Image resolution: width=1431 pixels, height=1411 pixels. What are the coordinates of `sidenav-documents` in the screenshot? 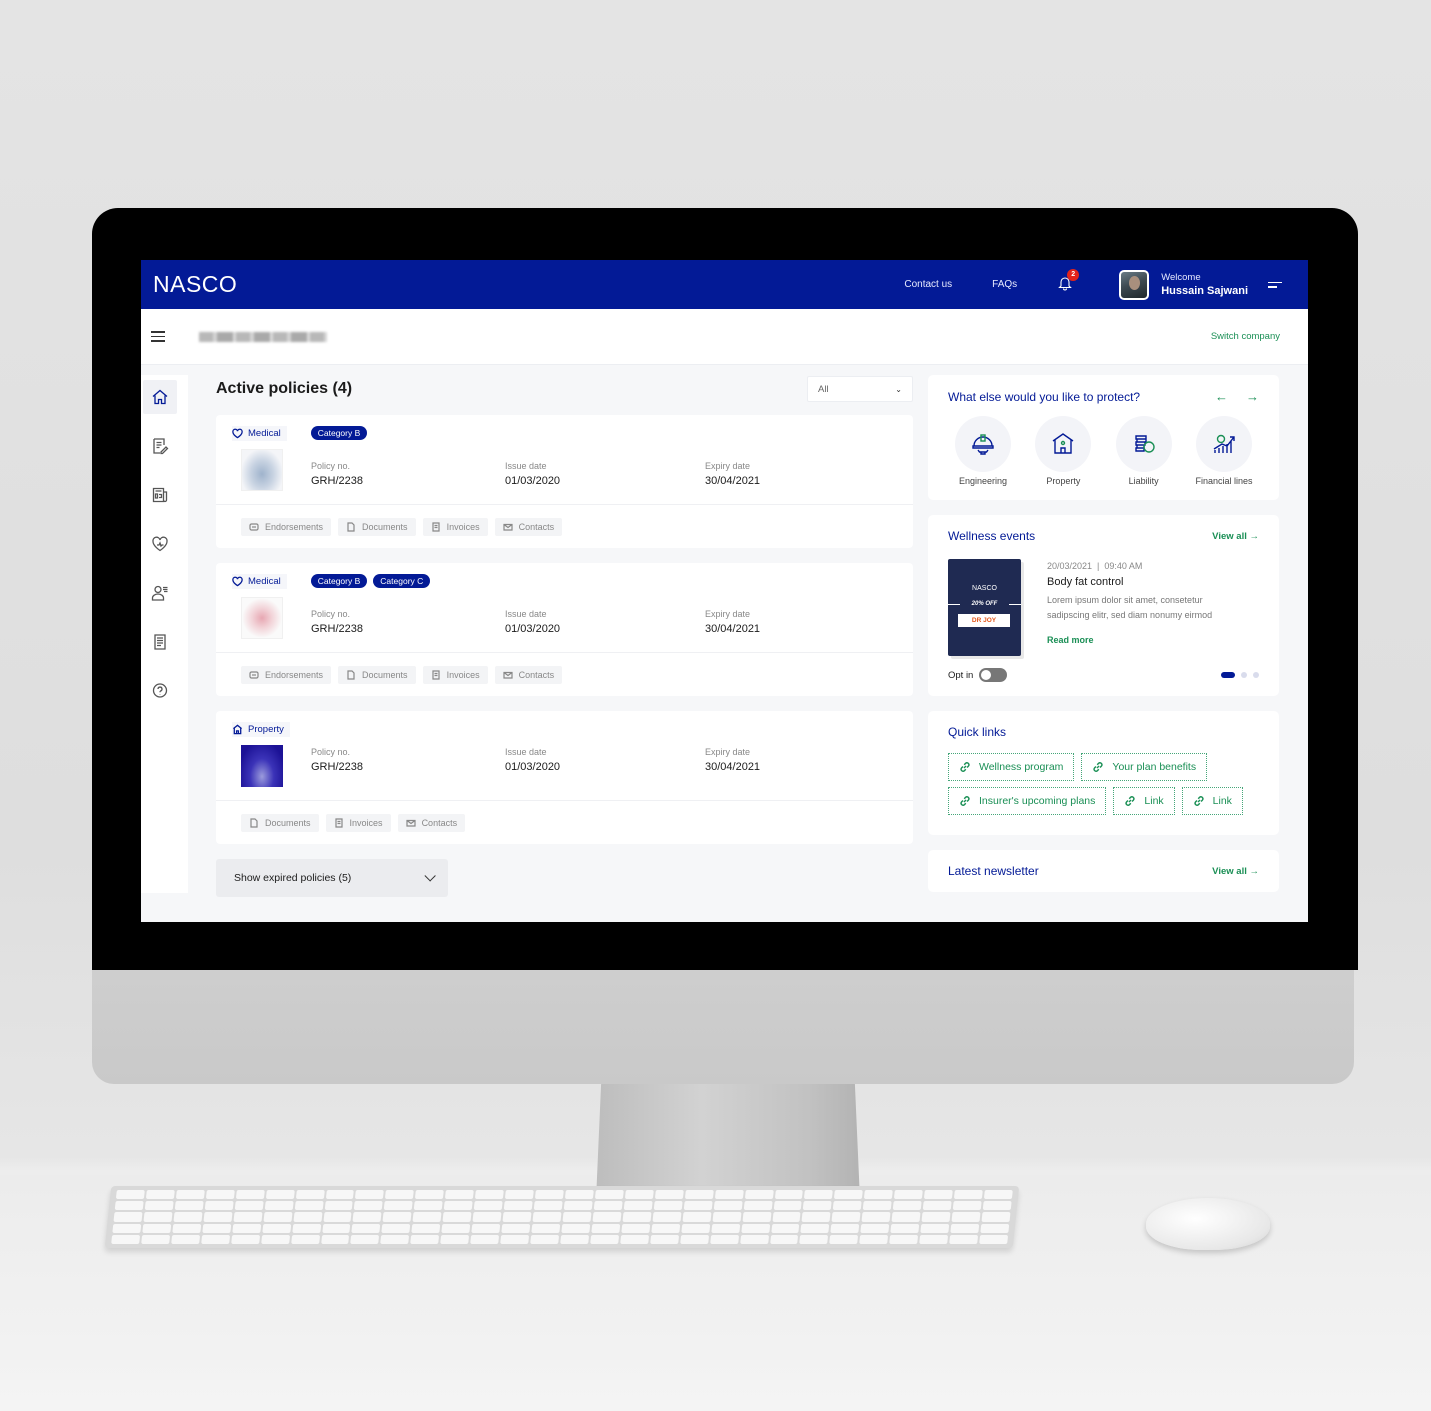 It's located at (160, 642).